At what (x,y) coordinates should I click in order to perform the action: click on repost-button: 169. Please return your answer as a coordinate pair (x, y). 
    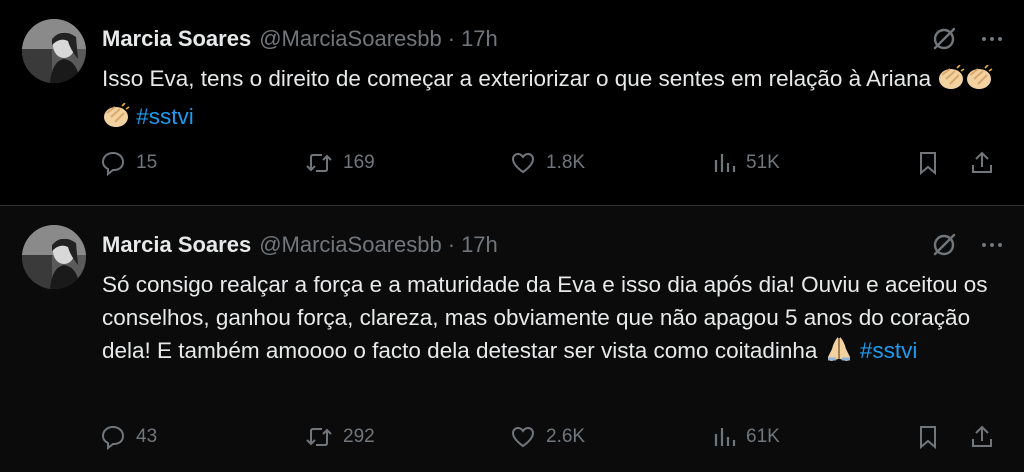
    Looking at the image, I should click on (340, 163).